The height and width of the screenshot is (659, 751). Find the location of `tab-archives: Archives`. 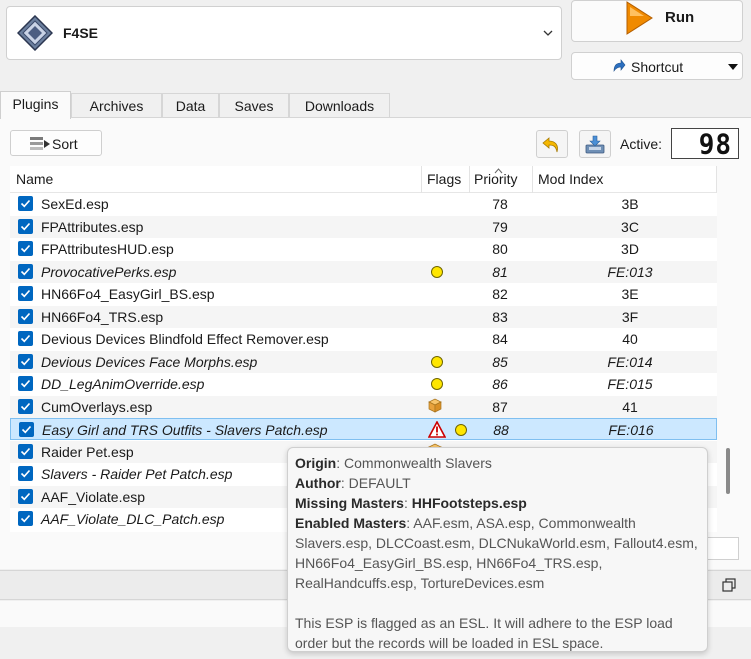

tab-archives: Archives is located at coordinates (116, 105).